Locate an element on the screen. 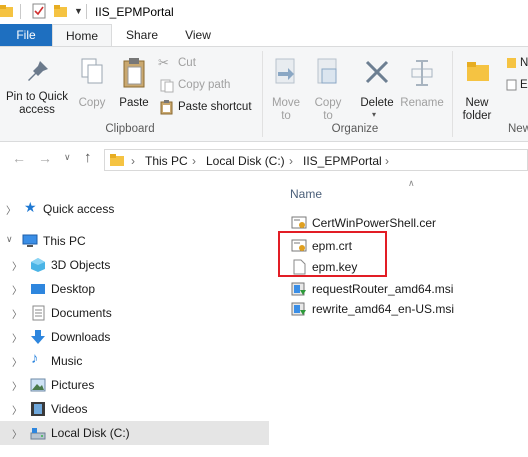 This screenshot has height=457, width=528. rename-button: Rename is located at coordinates (422, 88).